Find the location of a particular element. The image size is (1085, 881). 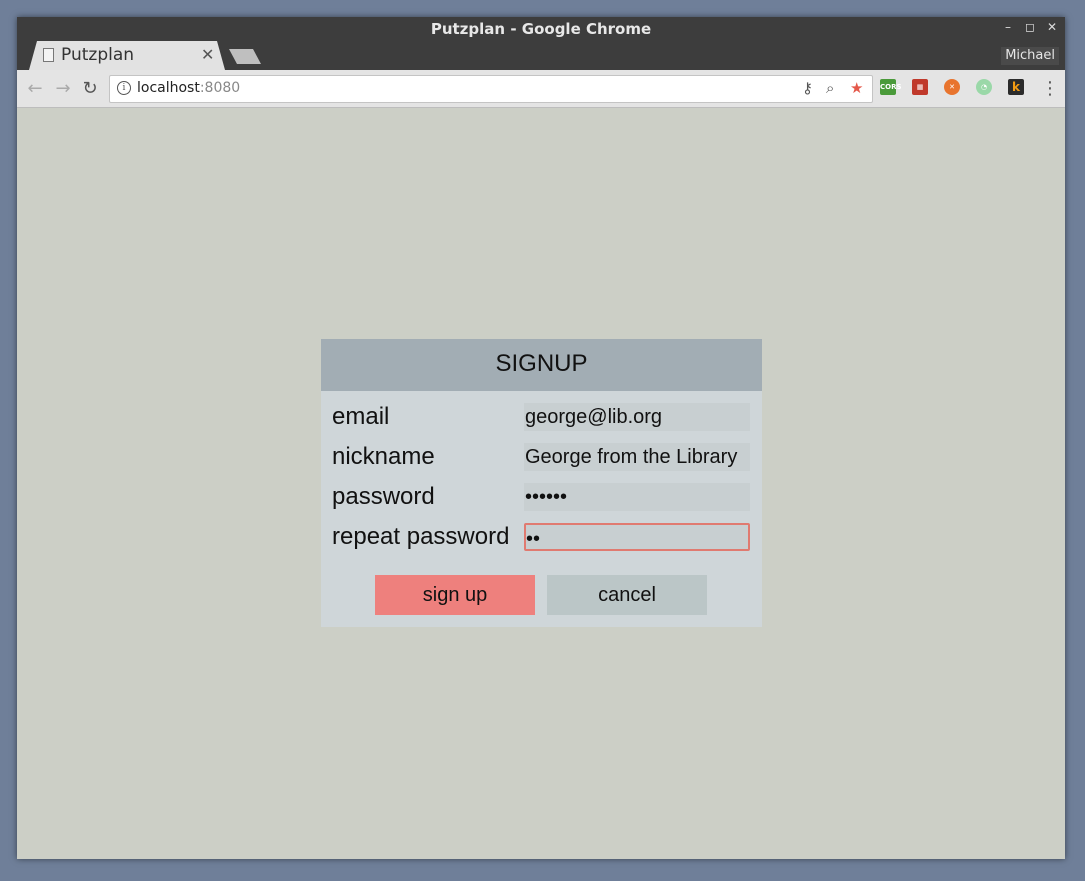

url-text: localhost:8080 is located at coordinates (188, 88).